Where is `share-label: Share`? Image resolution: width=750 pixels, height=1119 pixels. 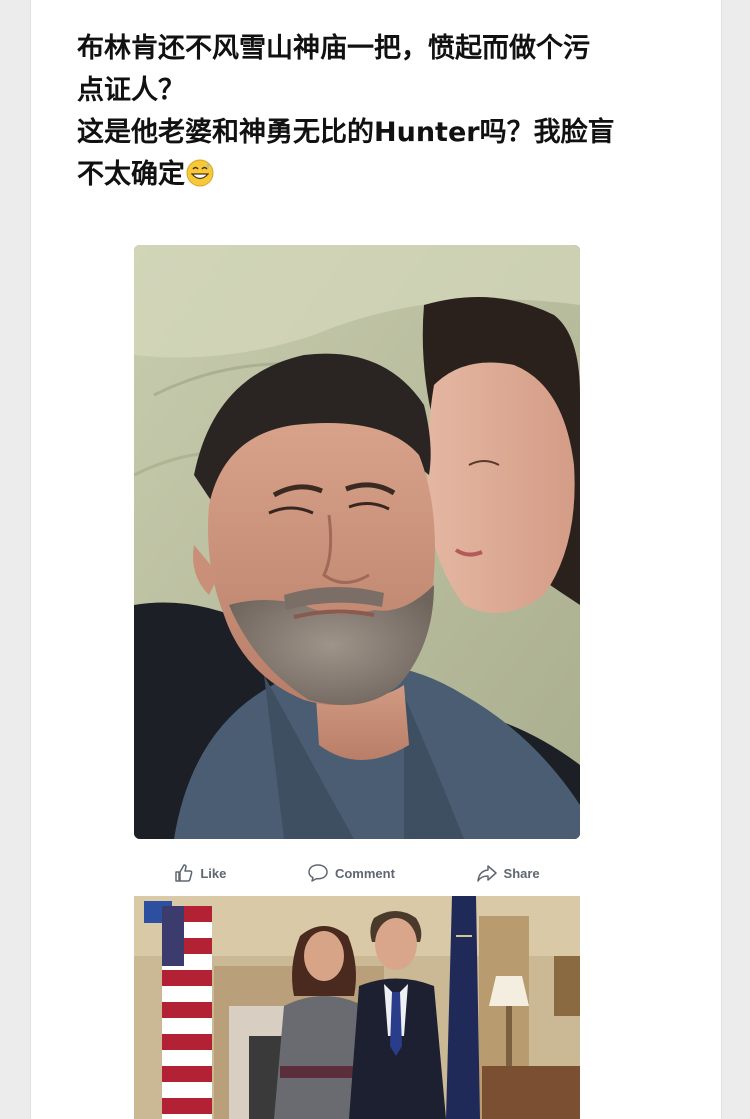 share-label: Share is located at coordinates (521, 873).